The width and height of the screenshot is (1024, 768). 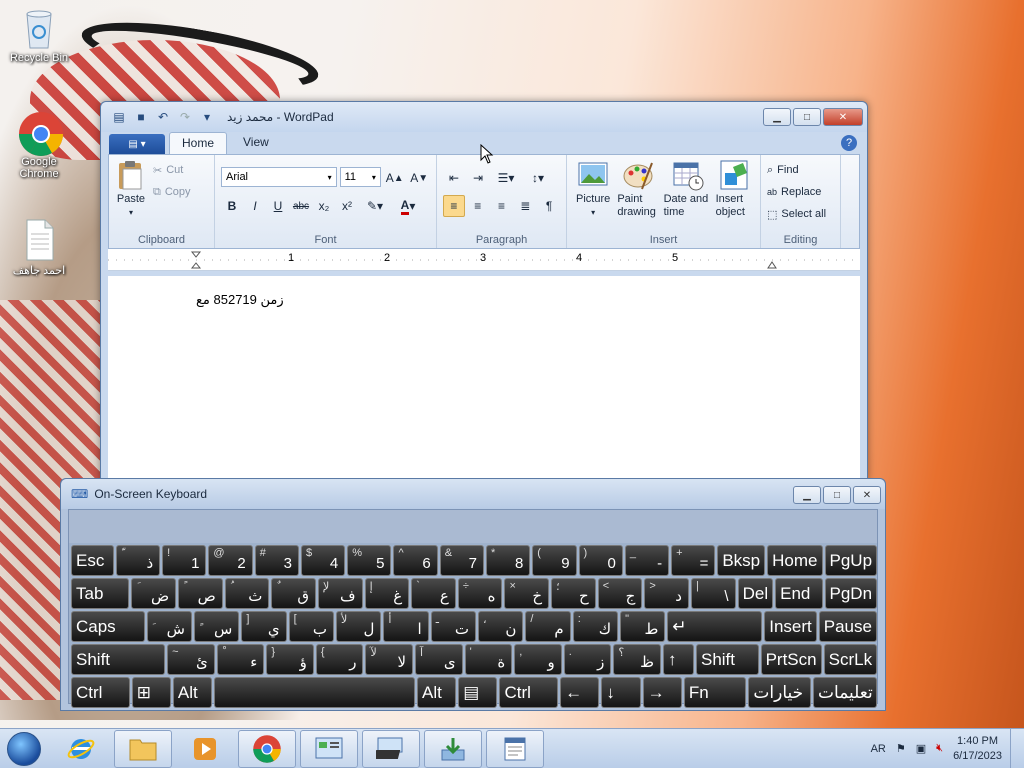 What do you see at coordinates (311, 626) in the screenshot?
I see `osk-key: [ب` at bounding box center [311, 626].